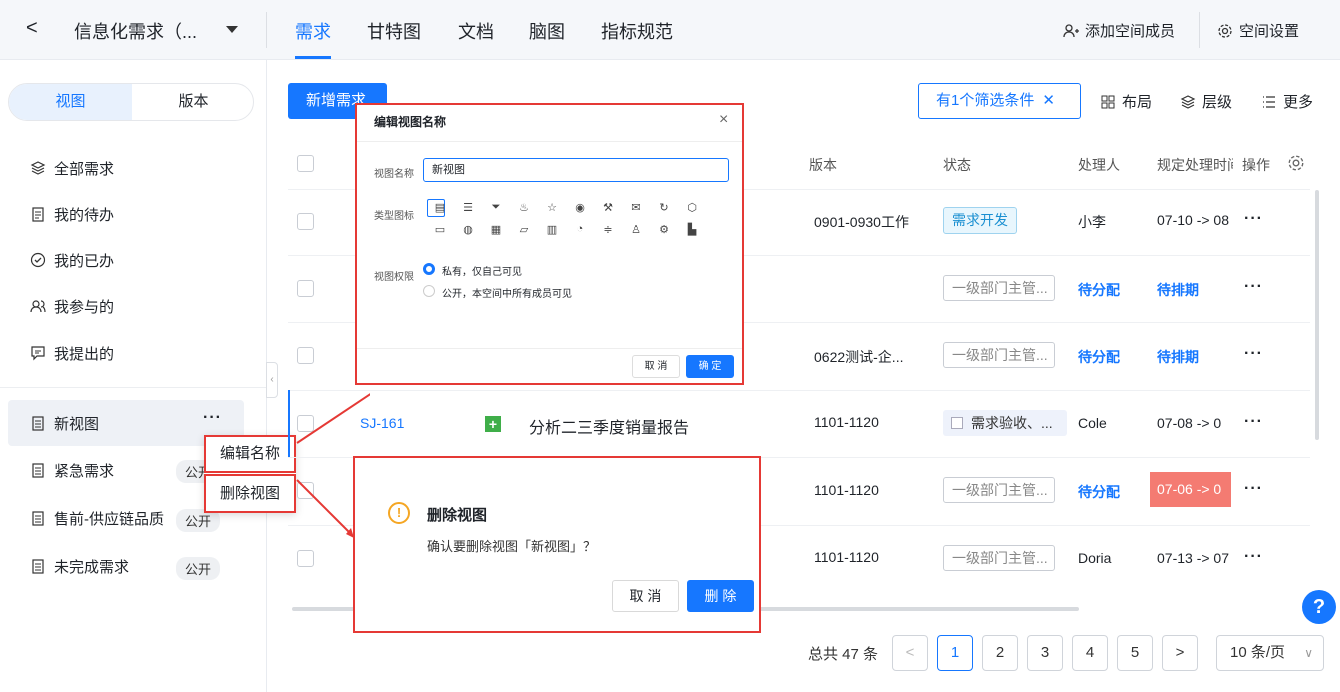 This screenshot has height=692, width=1340. Describe the element at coordinates (38, 306) in the screenshot. I see `users-icon` at that location.